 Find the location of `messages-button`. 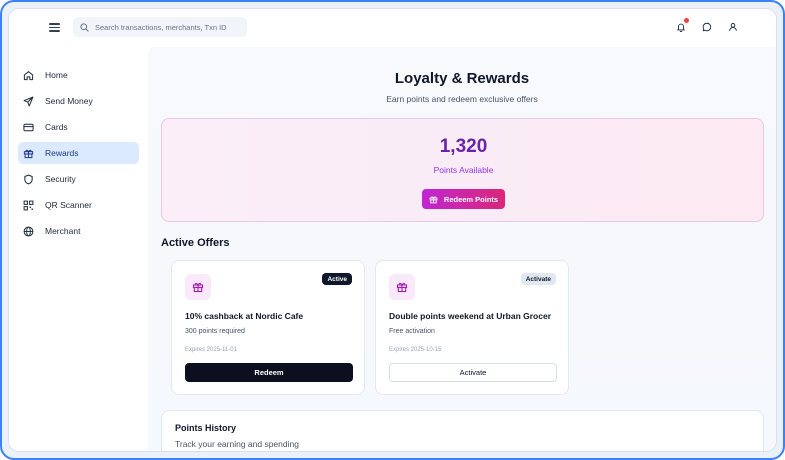

messages-button is located at coordinates (707, 27).